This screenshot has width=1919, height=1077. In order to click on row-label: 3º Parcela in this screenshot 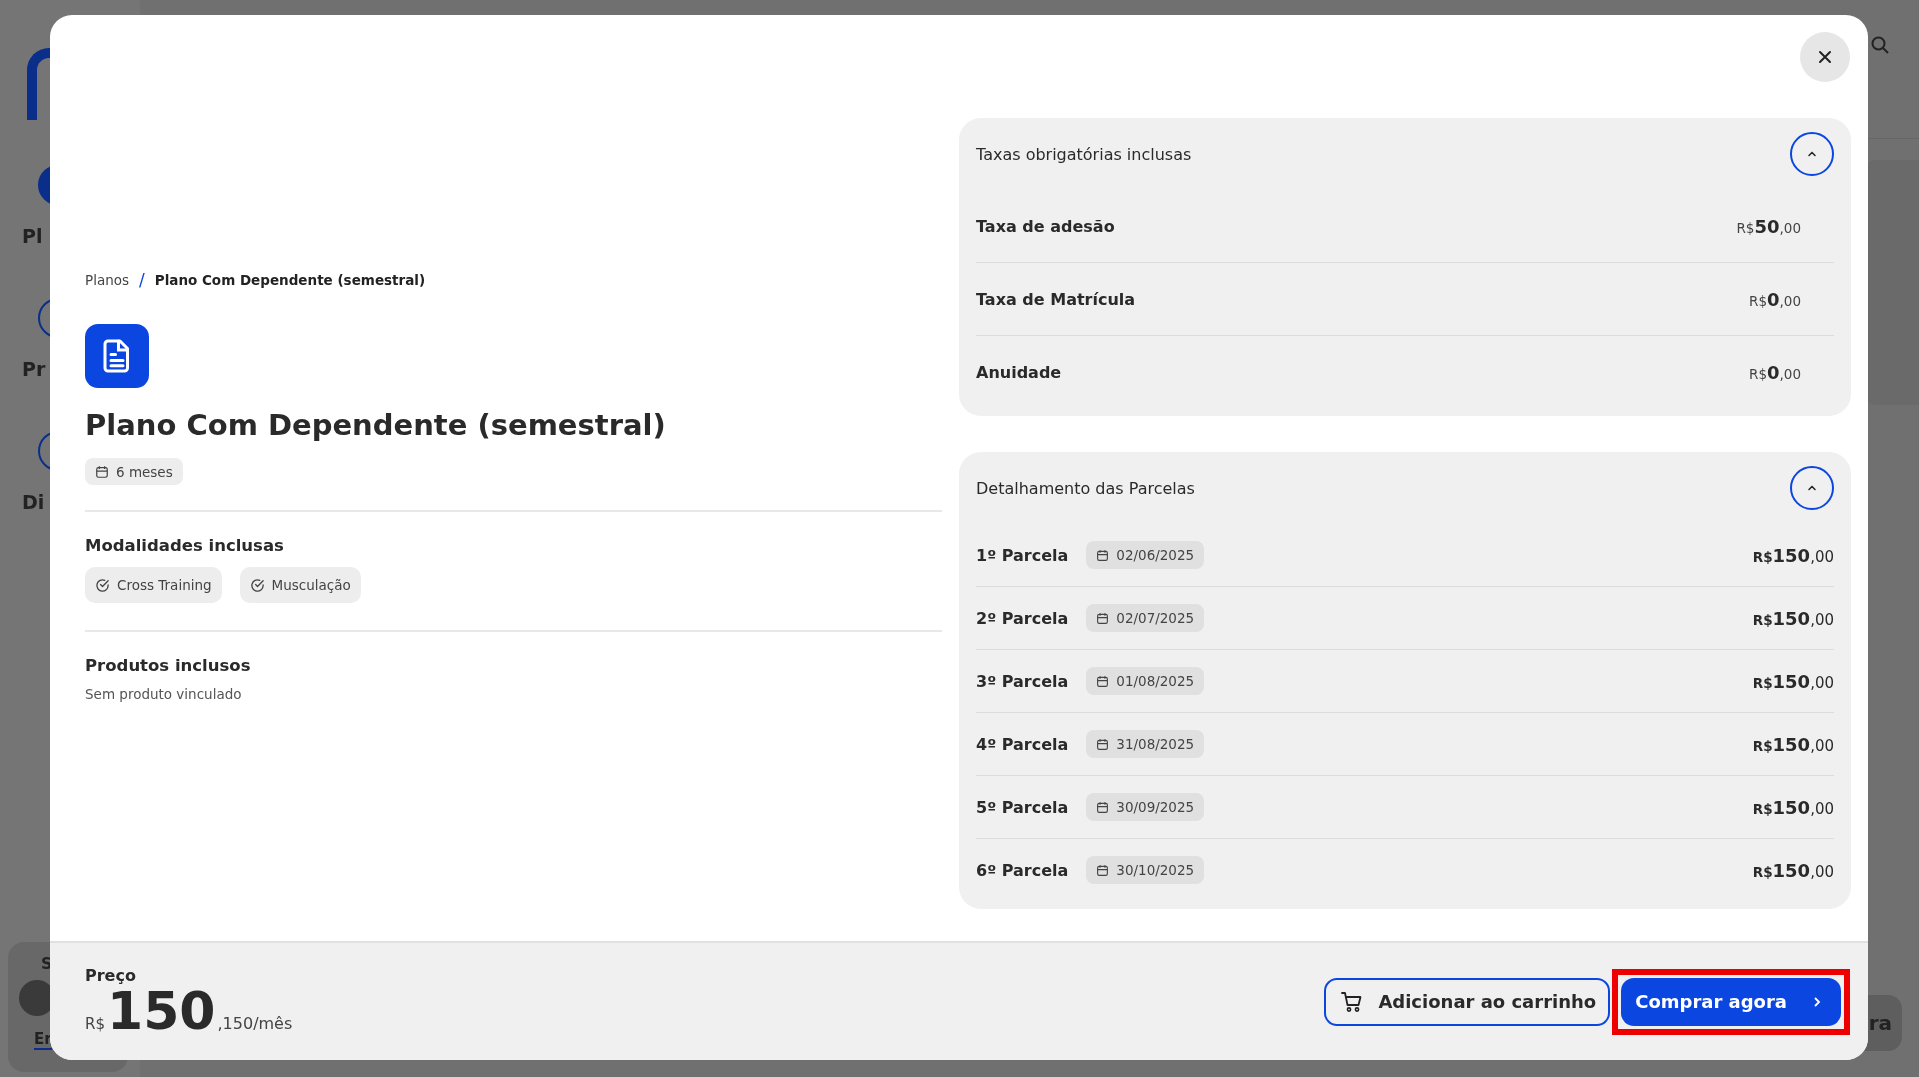, I will do `click(1022, 681)`.